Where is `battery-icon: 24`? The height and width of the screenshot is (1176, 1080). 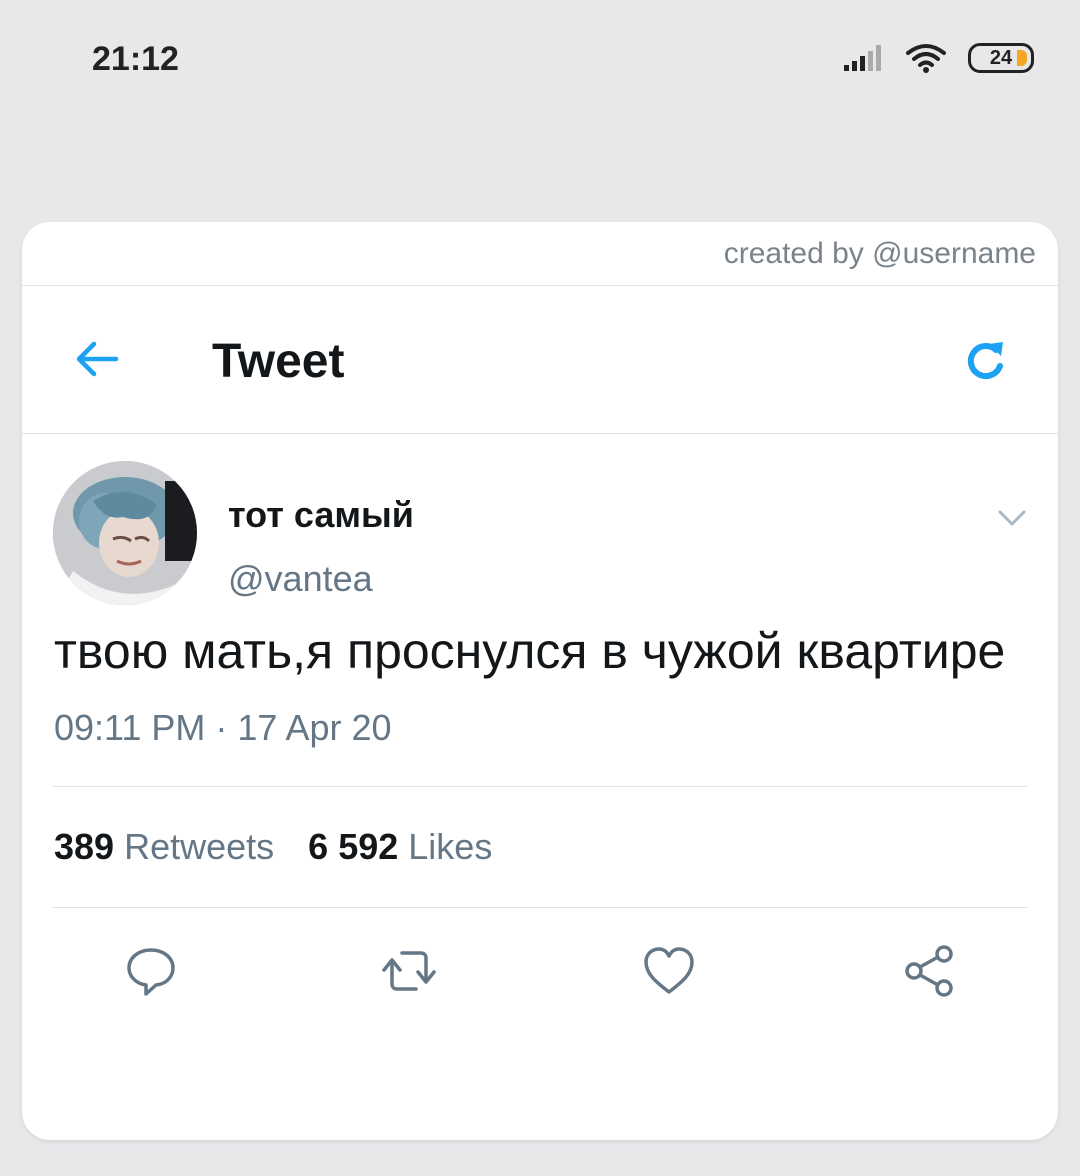
battery-icon: 24 is located at coordinates (1001, 58).